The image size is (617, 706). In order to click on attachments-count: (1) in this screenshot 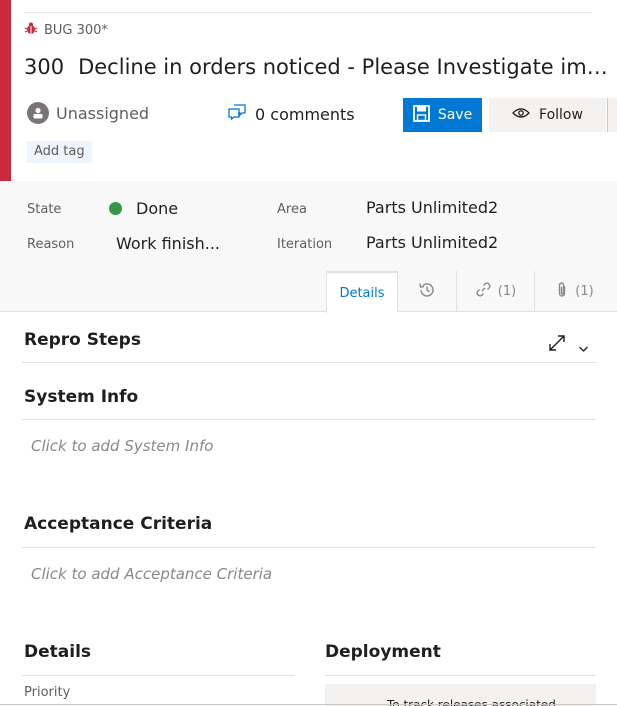, I will do `click(584, 291)`.